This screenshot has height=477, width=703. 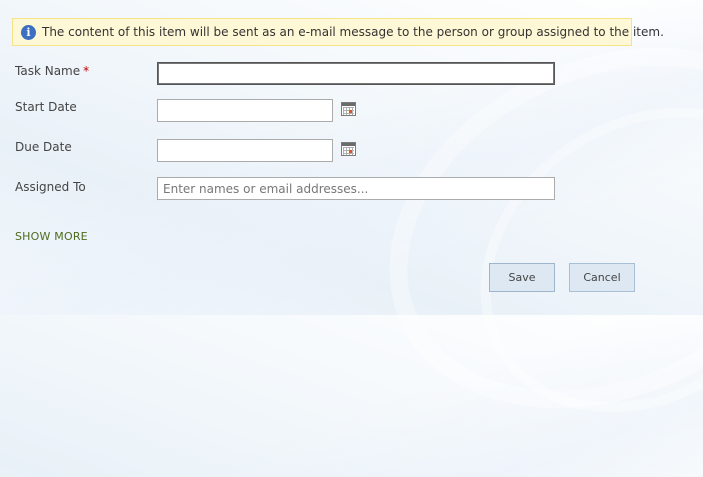 What do you see at coordinates (50, 187) in the screenshot?
I see `assigned-to-label: Assigned To` at bounding box center [50, 187].